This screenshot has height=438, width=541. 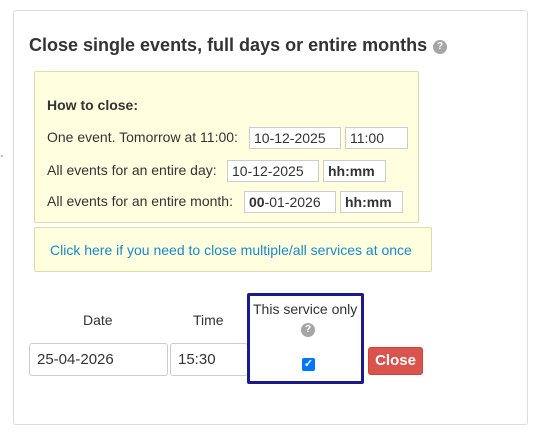 What do you see at coordinates (93, 105) in the screenshot?
I see `how-to-close-heading: How to close:` at bounding box center [93, 105].